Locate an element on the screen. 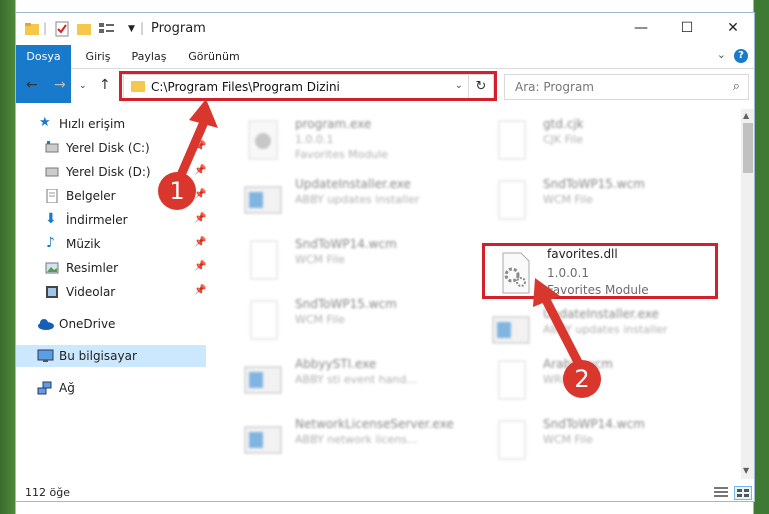  step-badge-1: 1 is located at coordinates (177, 191).